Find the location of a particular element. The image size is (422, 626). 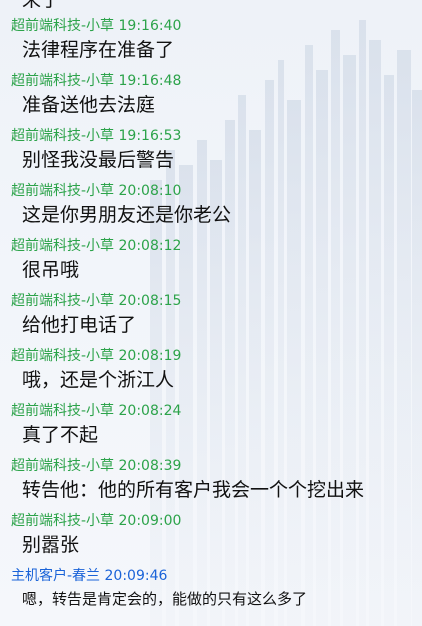

message-text: 别嚣张 is located at coordinates (51, 545).